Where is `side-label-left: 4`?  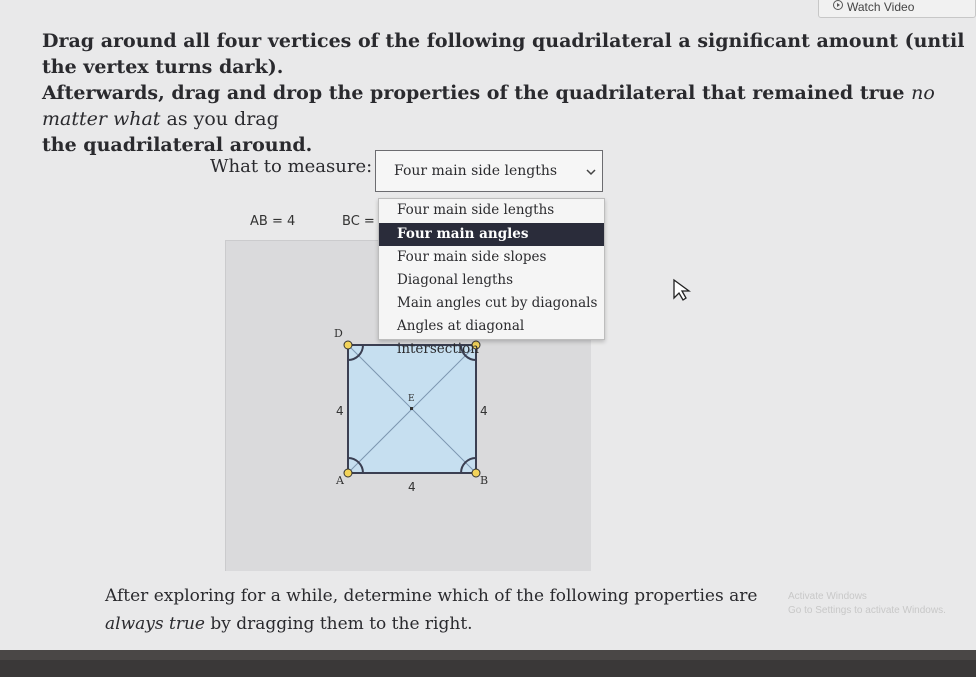 side-label-left: 4 is located at coordinates (340, 411).